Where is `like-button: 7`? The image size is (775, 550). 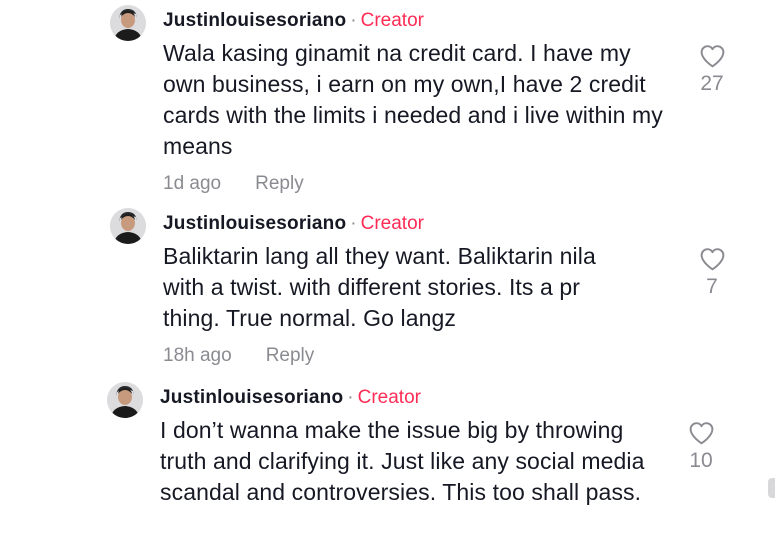 like-button: 7 is located at coordinates (712, 273).